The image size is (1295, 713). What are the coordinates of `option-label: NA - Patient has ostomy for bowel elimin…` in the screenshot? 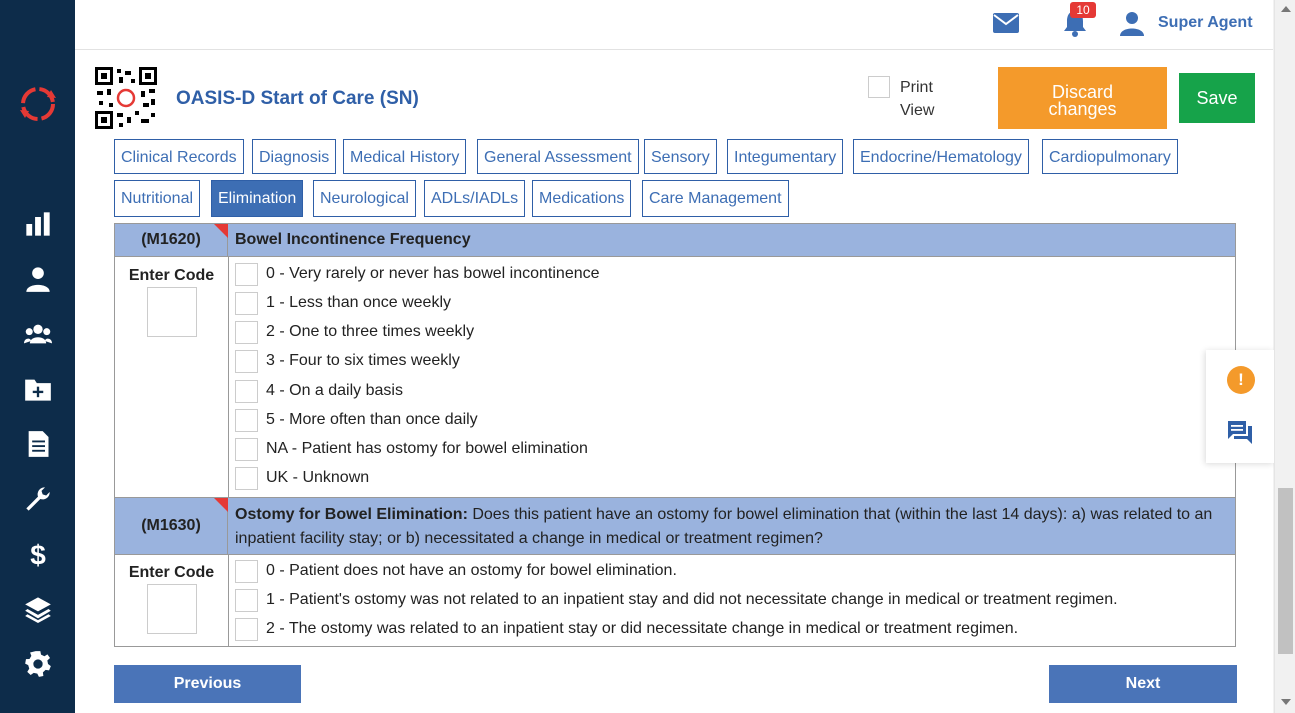 It's located at (427, 448).